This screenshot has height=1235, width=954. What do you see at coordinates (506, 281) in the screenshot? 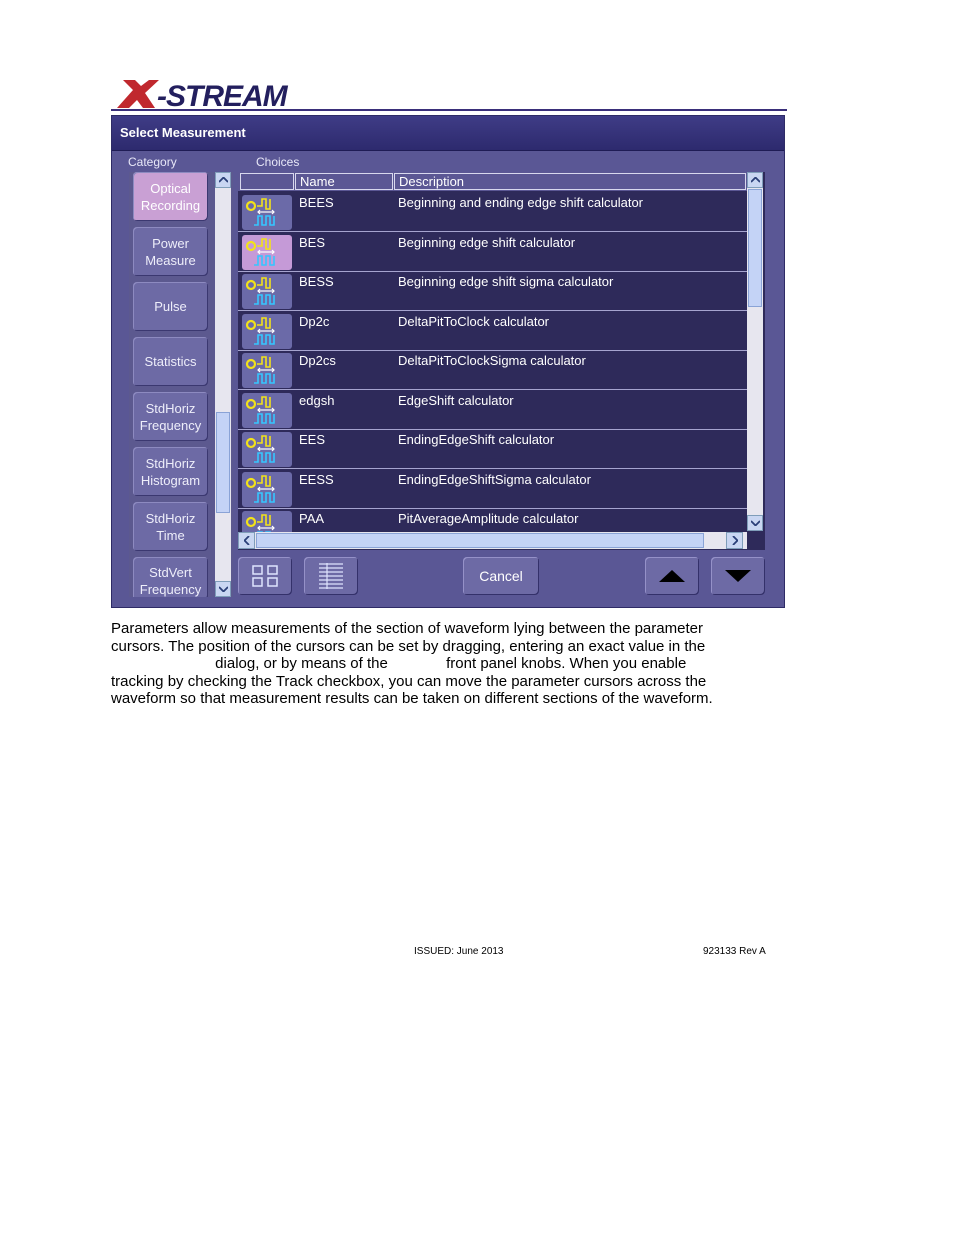
I see `row-description: Beginning edge shift sigma calculator` at bounding box center [506, 281].